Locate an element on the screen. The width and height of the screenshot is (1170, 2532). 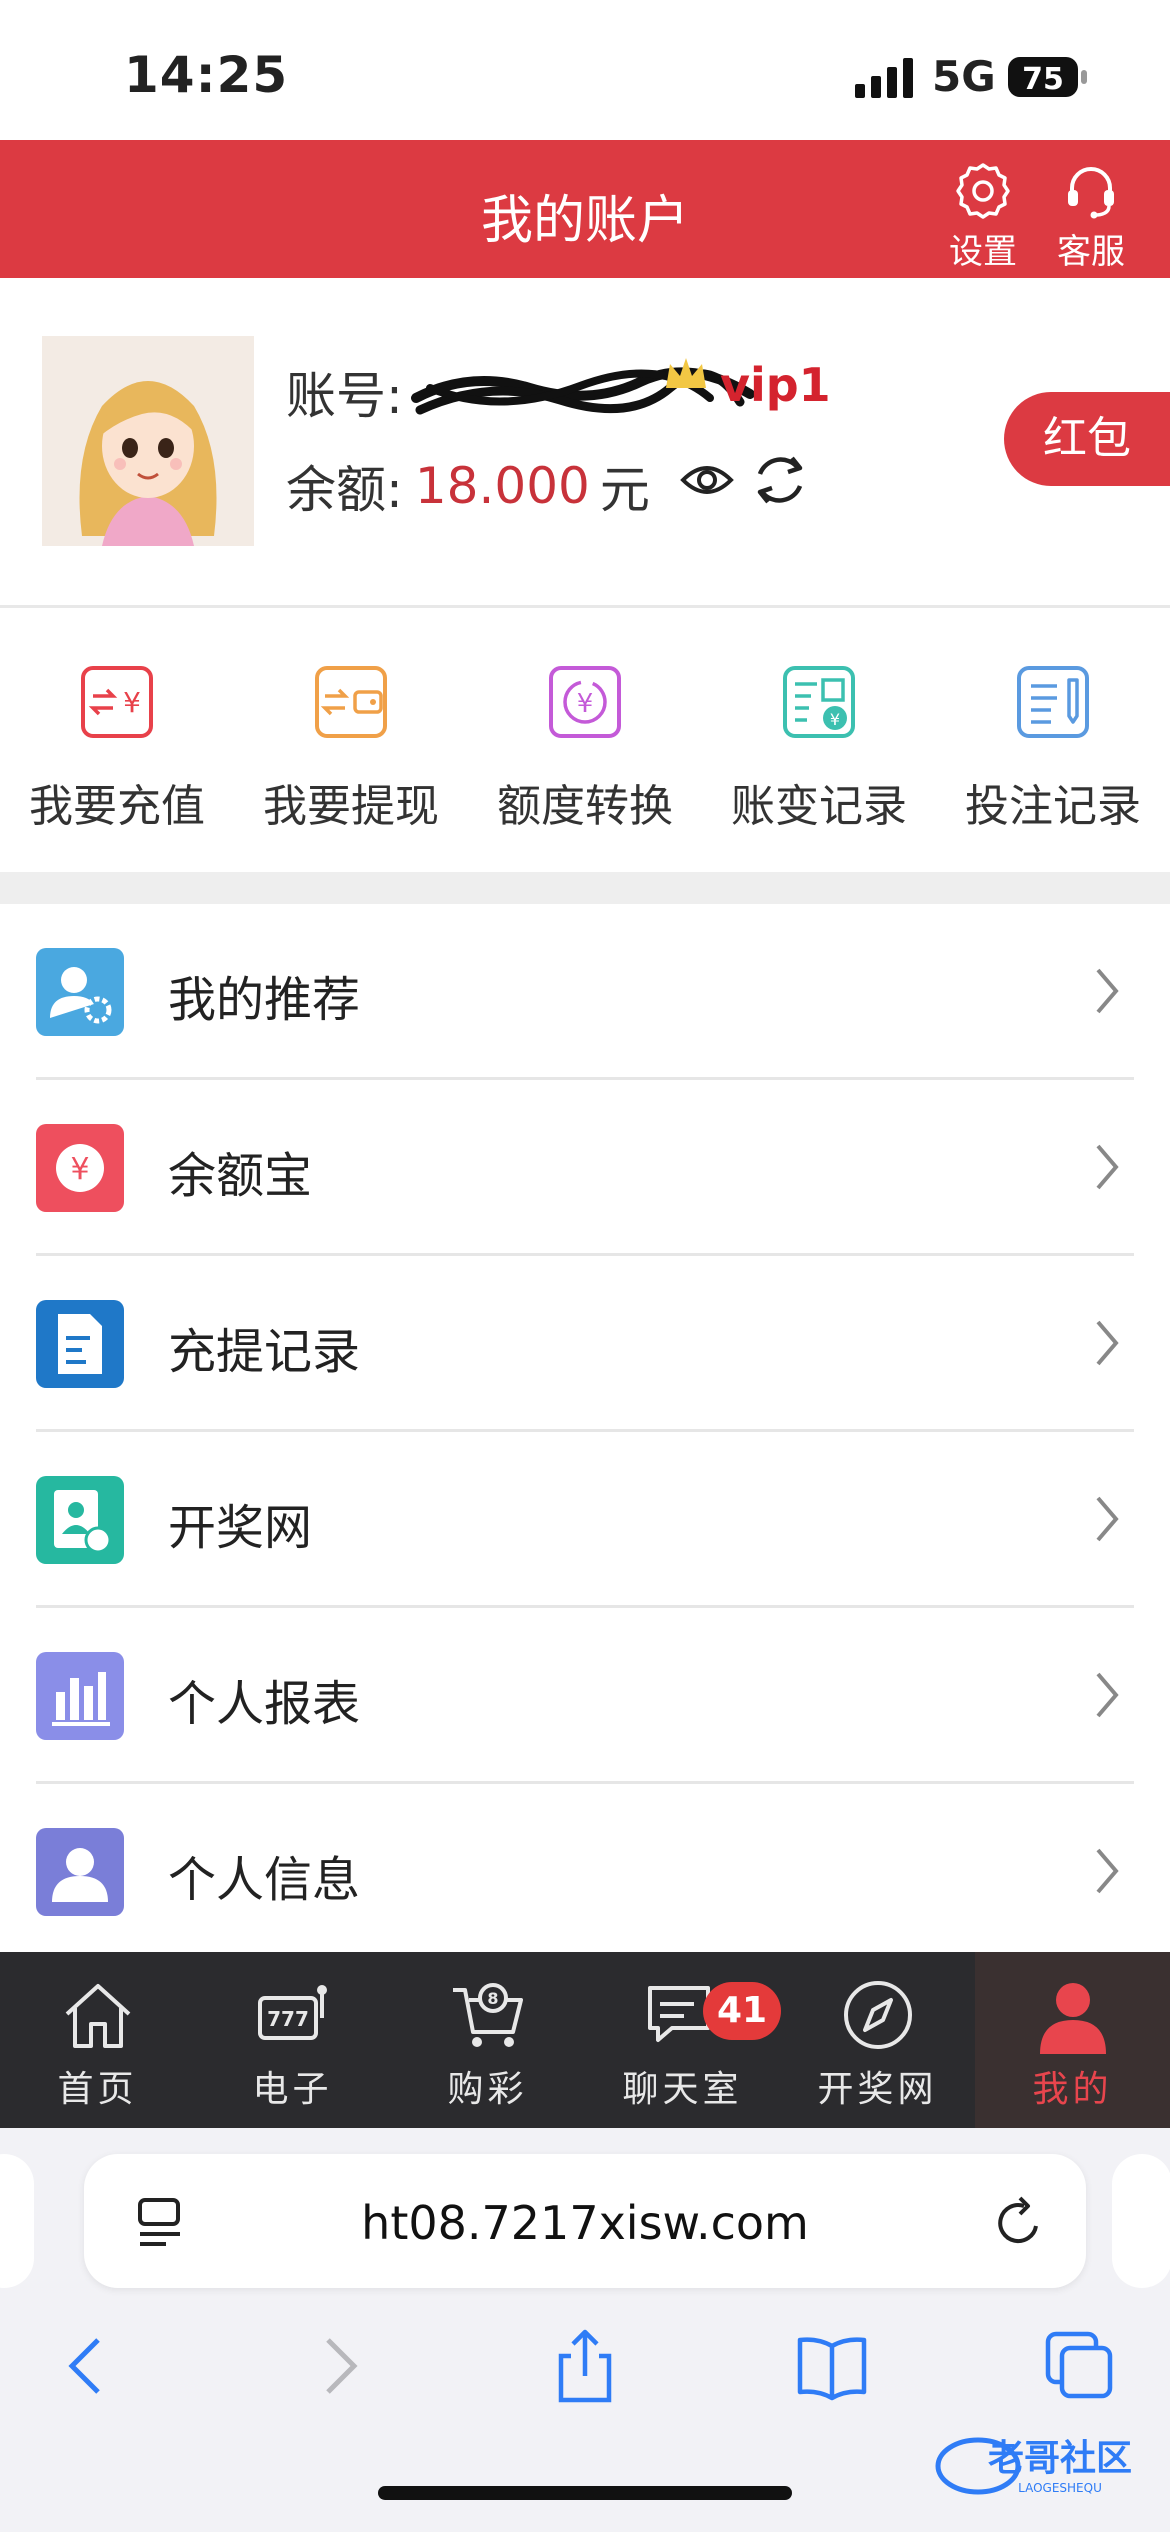
tab-label: 我的 is located at coordinates (1072, 2089).